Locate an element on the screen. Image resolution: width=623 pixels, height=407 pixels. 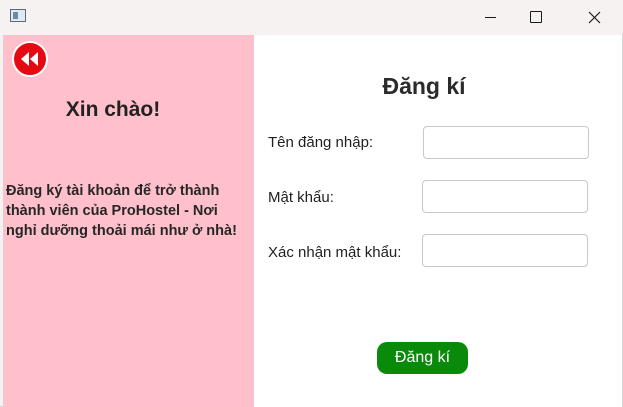
minimize-button is located at coordinates (490, 17).